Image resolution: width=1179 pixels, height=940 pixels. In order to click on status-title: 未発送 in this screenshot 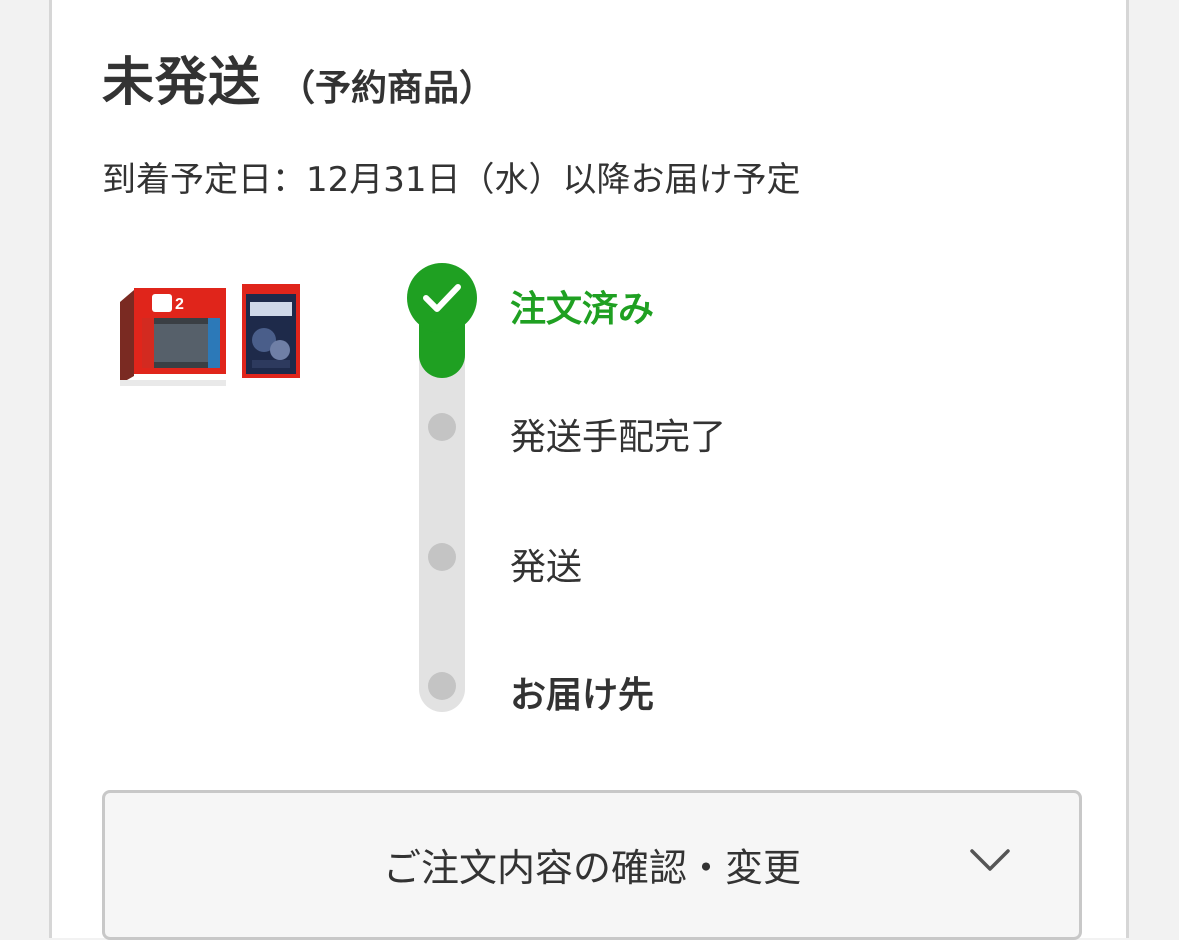, I will do `click(182, 83)`.